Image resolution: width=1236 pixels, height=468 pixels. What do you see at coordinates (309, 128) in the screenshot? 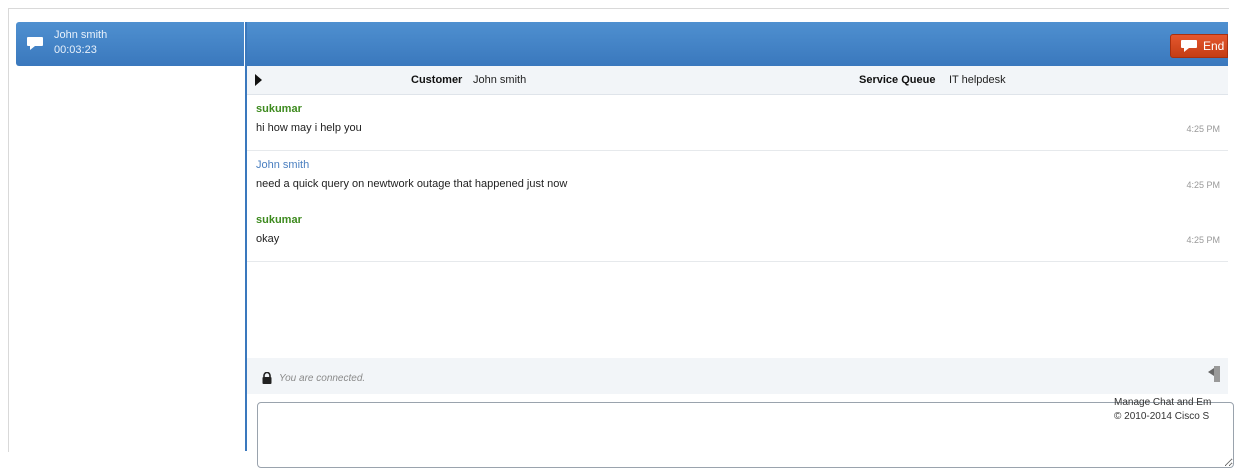
I see `message-text: hi how may i help you` at bounding box center [309, 128].